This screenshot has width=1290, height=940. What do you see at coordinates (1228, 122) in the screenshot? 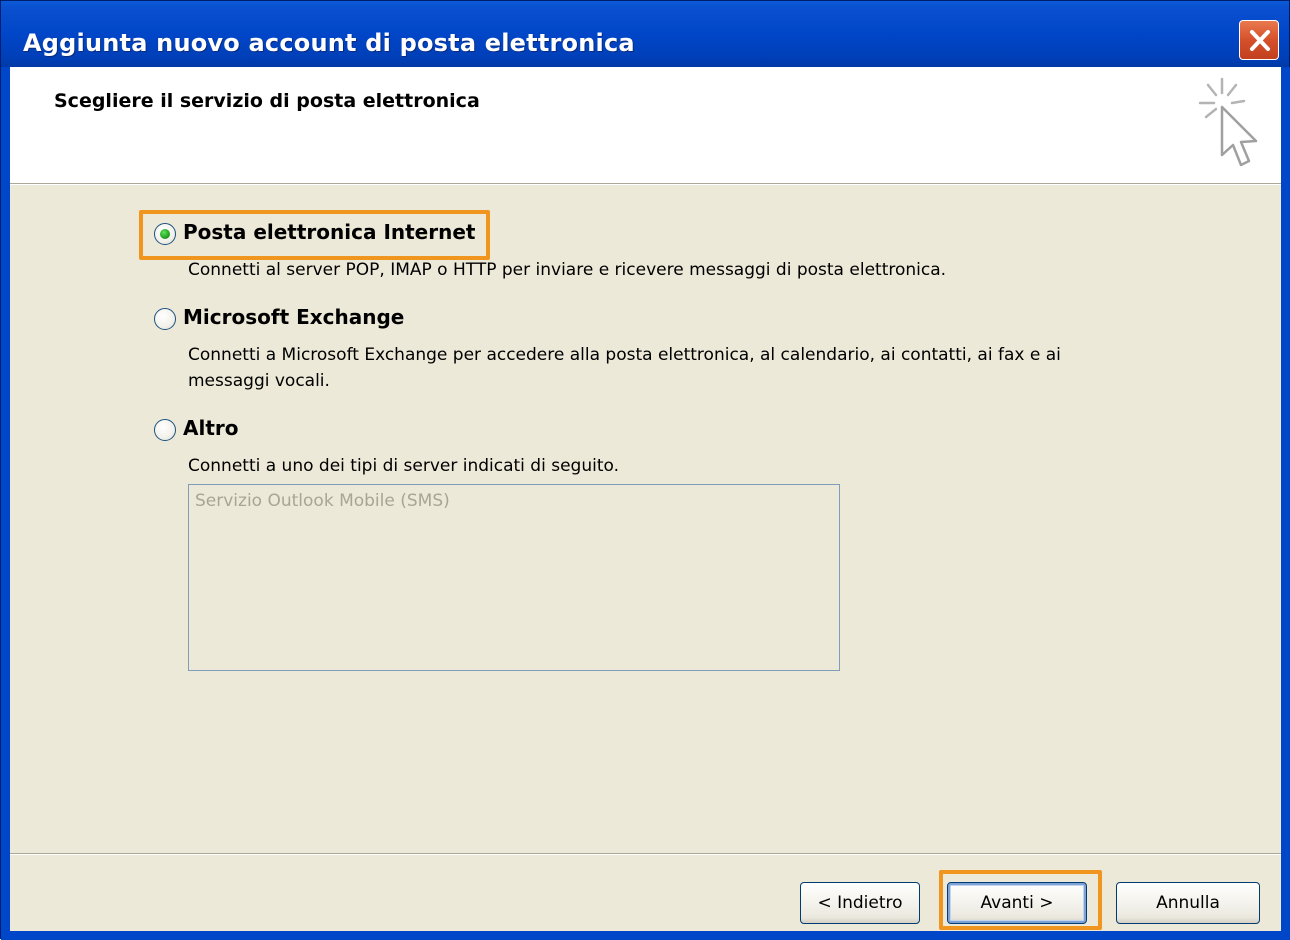
I see `wizard-cursor-sparkle-icon` at bounding box center [1228, 122].